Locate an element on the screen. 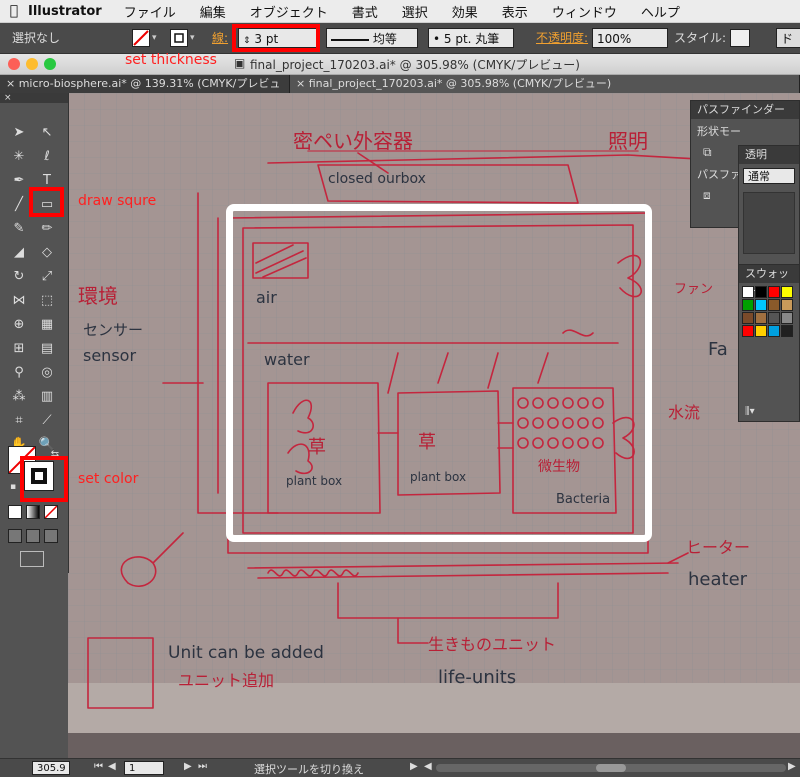  scroll-left-icon: ◀ is located at coordinates (428, 766).